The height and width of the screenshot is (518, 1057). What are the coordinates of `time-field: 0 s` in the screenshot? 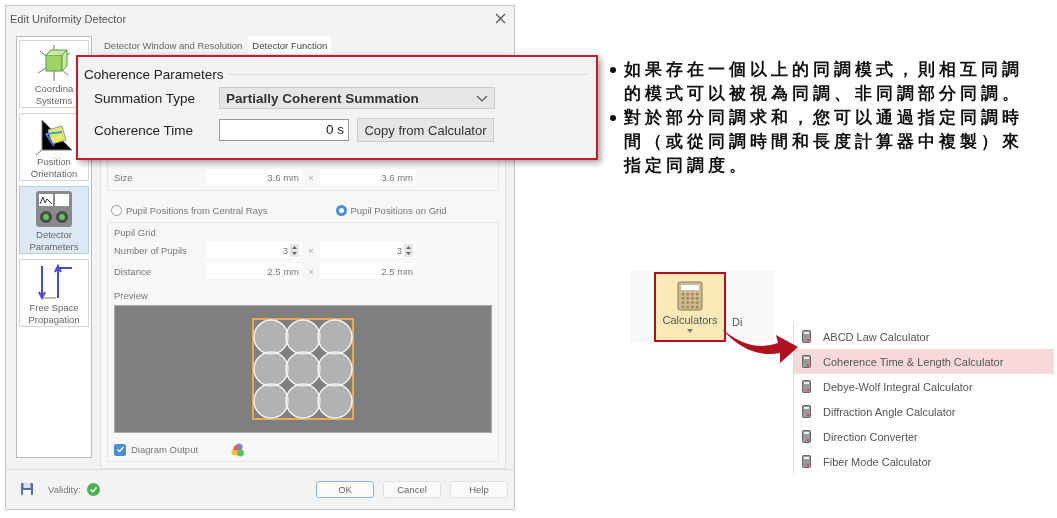 It's located at (284, 130).